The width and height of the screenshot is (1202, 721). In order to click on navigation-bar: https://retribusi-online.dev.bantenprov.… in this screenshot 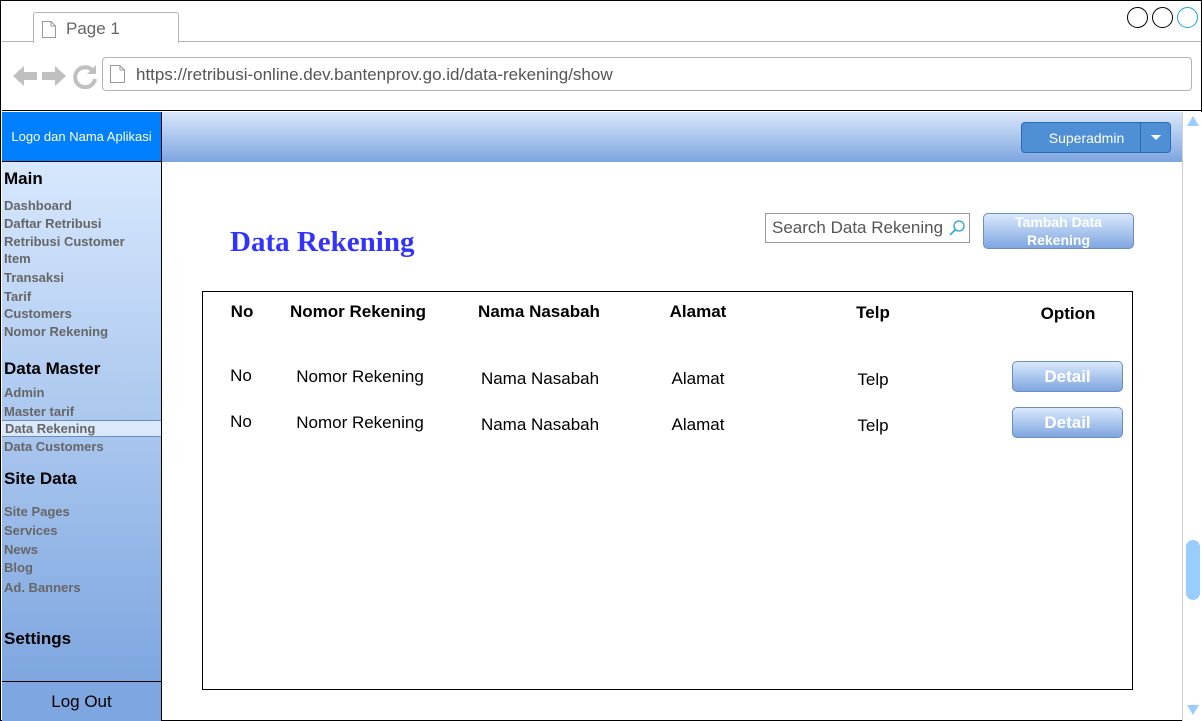, I will do `click(601, 77)`.